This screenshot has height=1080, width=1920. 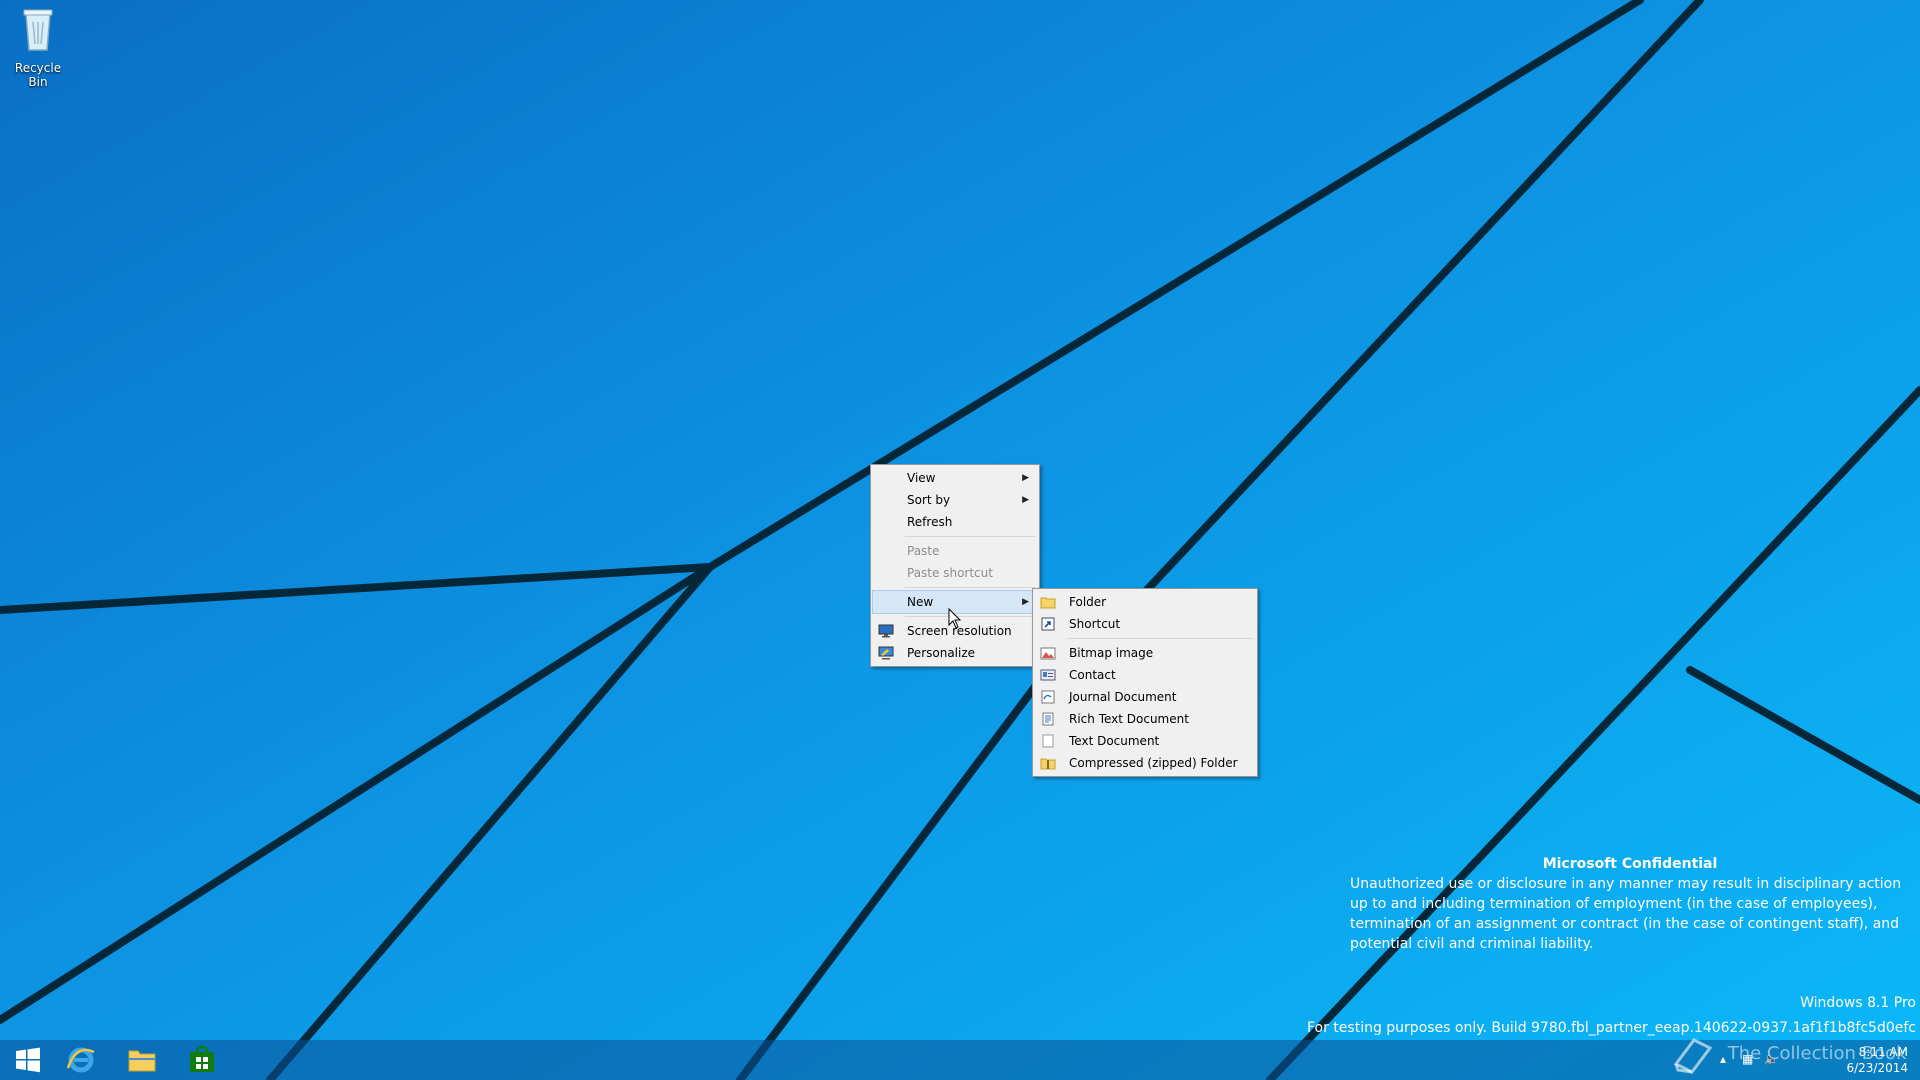 I want to click on menu-item-refresh-label: Refresh, so click(x=930, y=522).